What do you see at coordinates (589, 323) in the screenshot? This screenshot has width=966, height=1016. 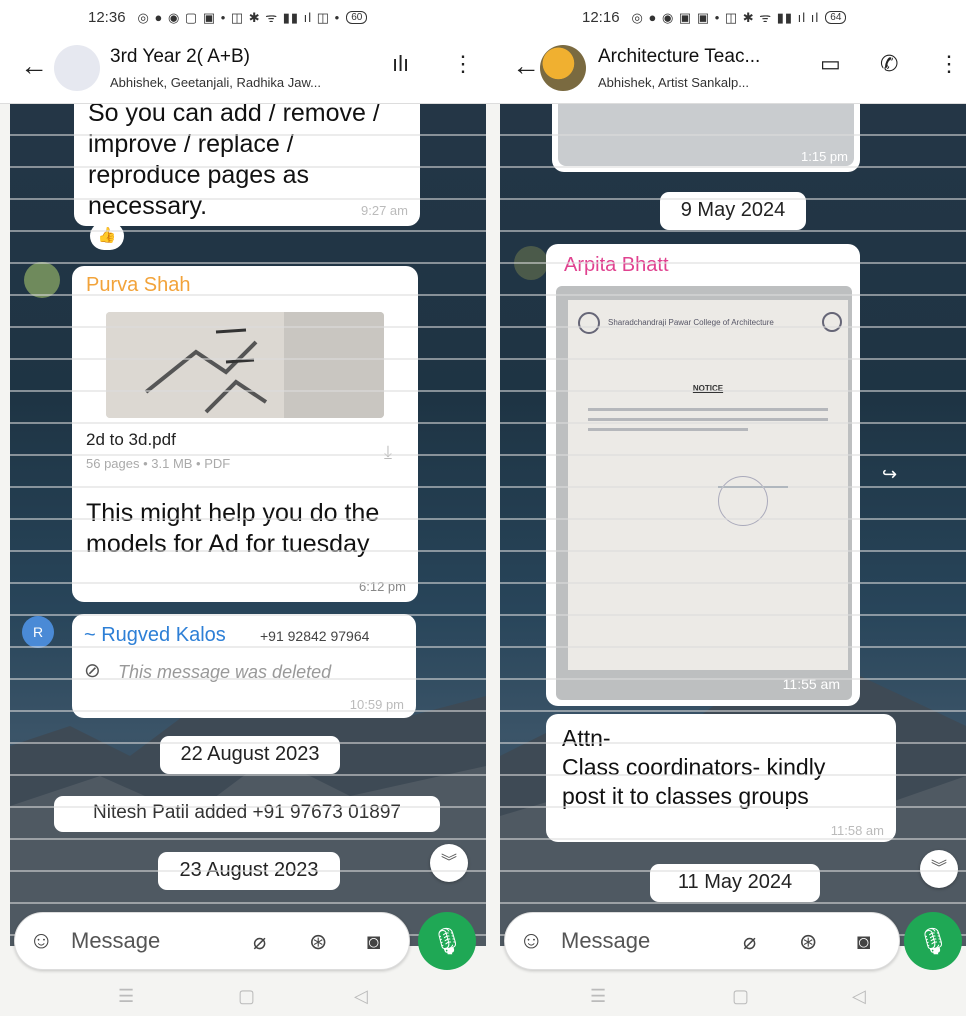 I see `college-logo` at bounding box center [589, 323].